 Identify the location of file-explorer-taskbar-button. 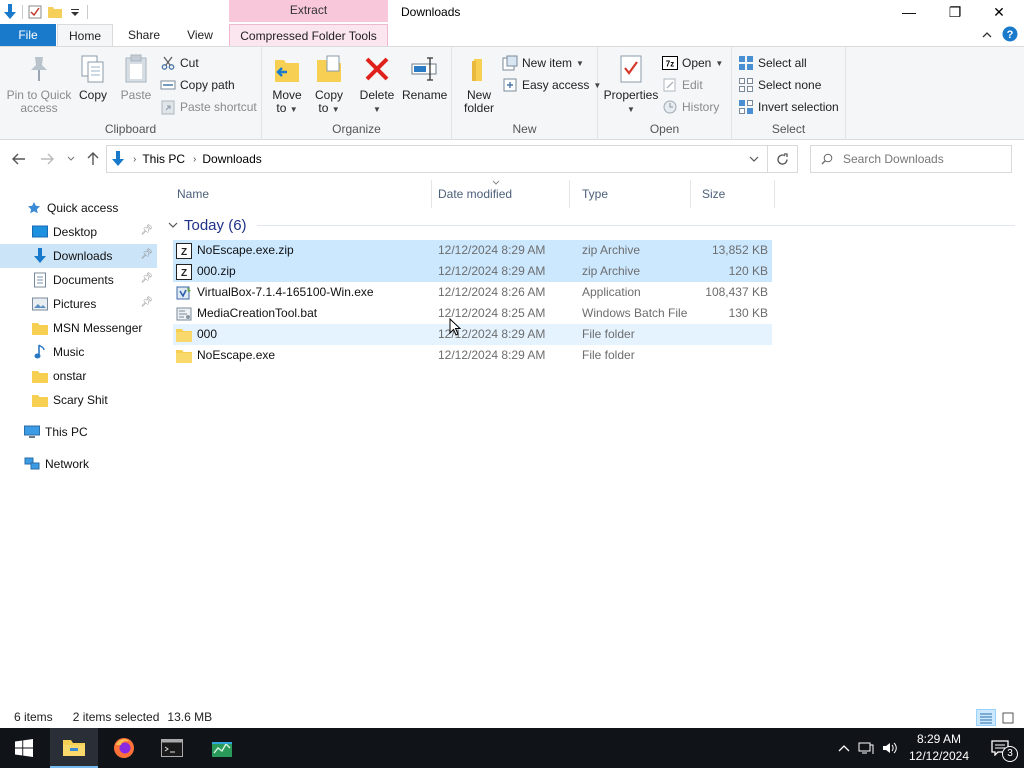
(74, 748).